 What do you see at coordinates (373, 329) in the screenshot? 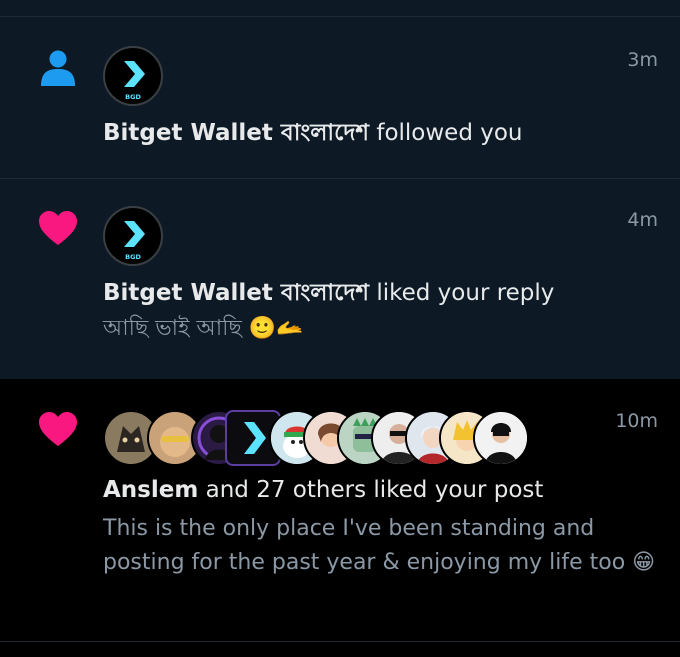
I see `reply-snippet: আছি ভাই আছি 🙂🫴` at bounding box center [373, 329].